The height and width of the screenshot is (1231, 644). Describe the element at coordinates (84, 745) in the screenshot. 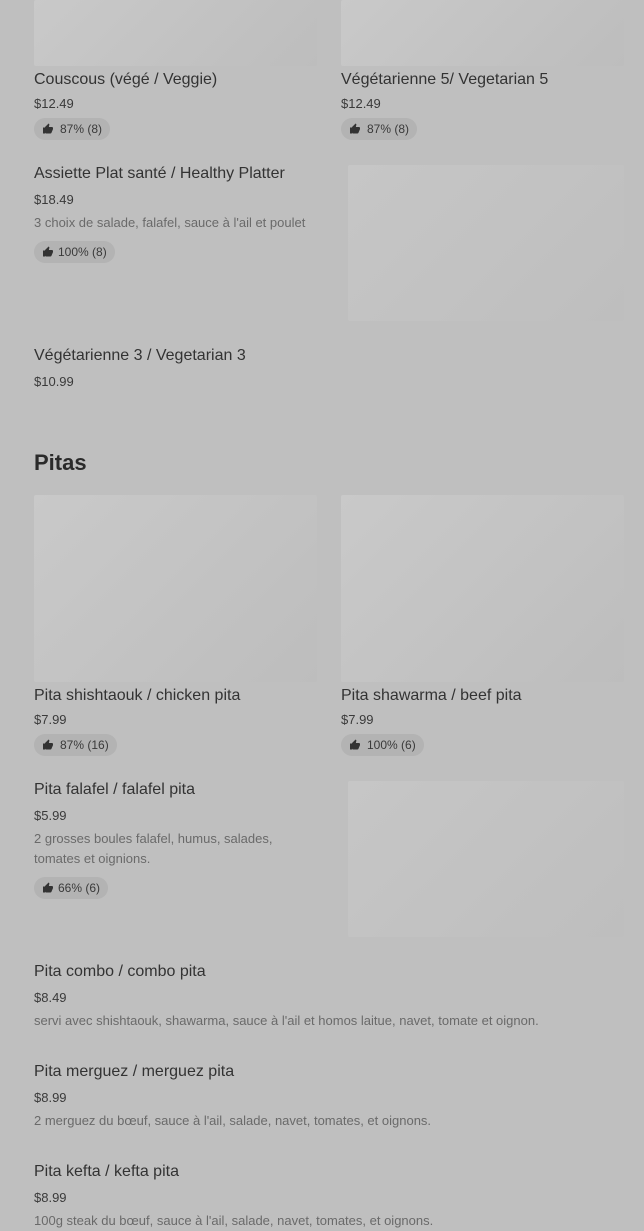

I see `rating-text: 87% (16)` at that location.